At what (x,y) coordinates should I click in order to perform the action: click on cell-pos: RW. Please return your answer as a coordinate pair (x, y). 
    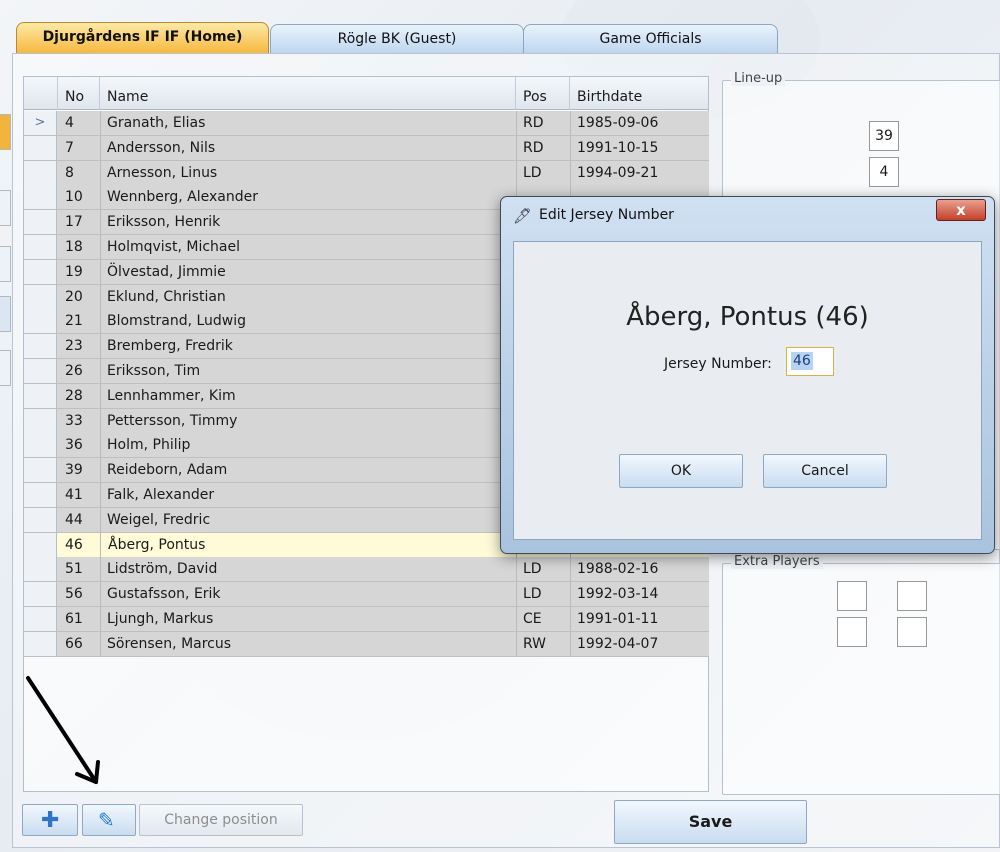
    Looking at the image, I should click on (535, 643).